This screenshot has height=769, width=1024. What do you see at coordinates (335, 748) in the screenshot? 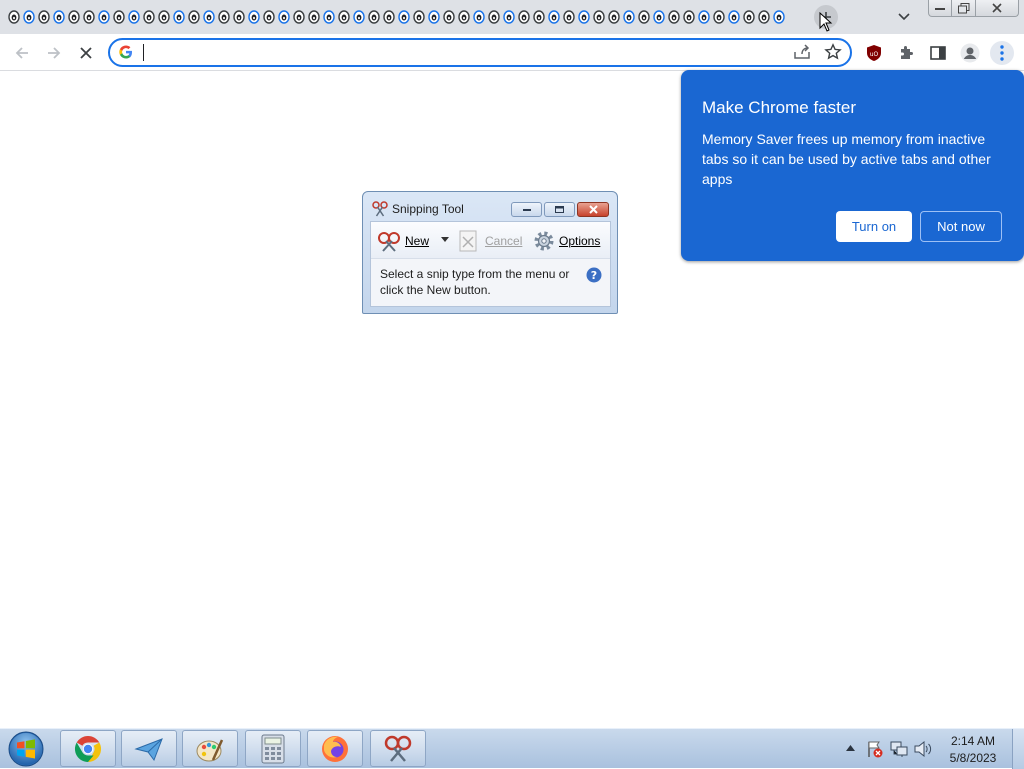
I see `taskbar-firefox` at bounding box center [335, 748].